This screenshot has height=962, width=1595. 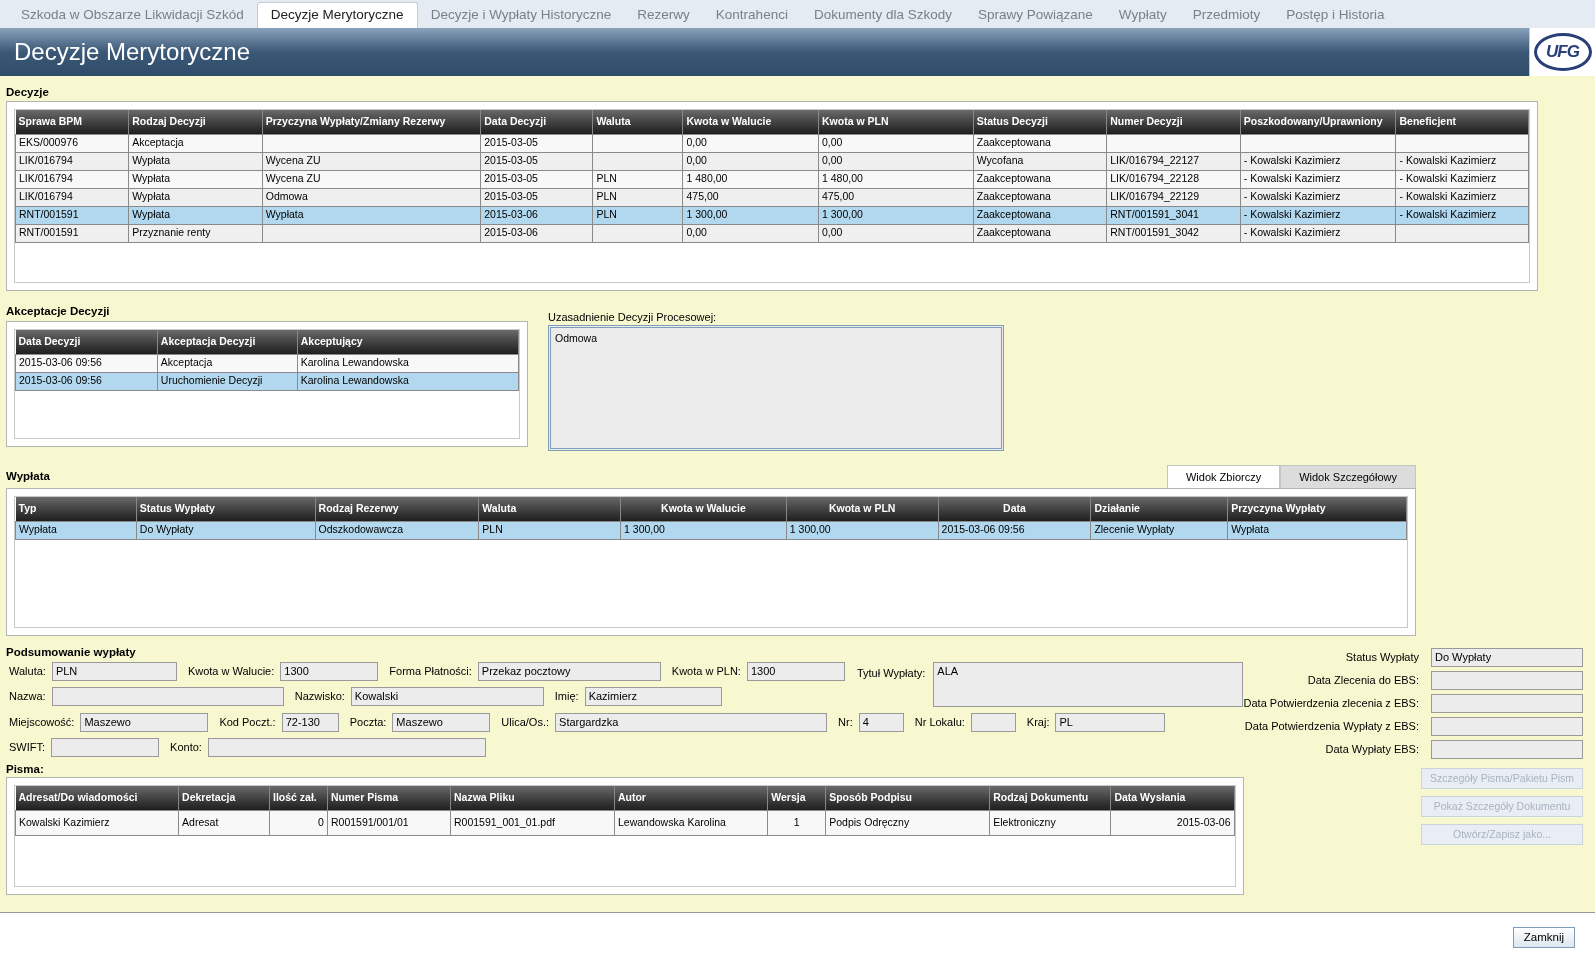 What do you see at coordinates (397, 530) in the screenshot?
I see `table-cell: Odszkodowawcza` at bounding box center [397, 530].